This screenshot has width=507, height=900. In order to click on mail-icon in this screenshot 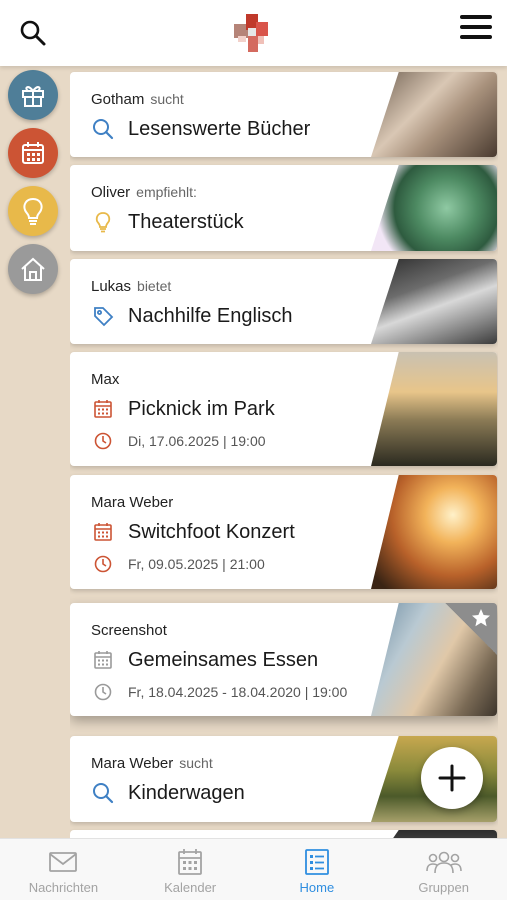, I will do `click(63, 862)`.